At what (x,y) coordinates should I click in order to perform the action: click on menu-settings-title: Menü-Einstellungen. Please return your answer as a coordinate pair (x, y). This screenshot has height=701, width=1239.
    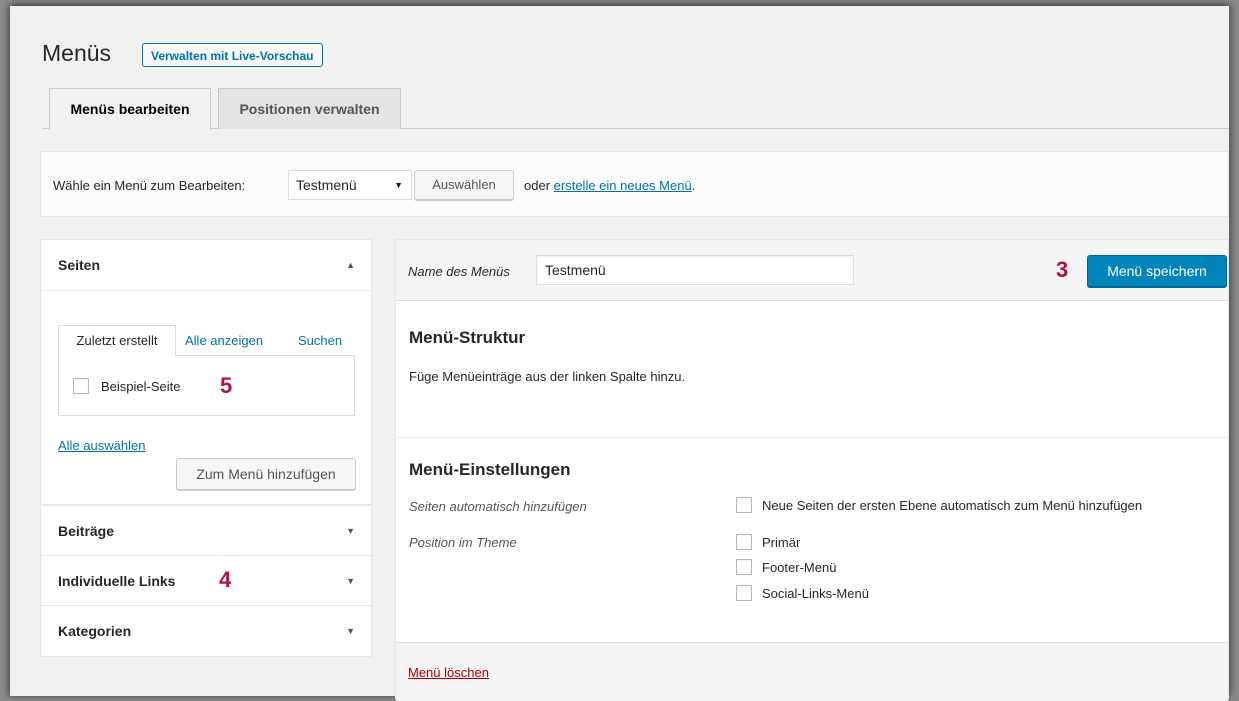
    Looking at the image, I should click on (490, 469).